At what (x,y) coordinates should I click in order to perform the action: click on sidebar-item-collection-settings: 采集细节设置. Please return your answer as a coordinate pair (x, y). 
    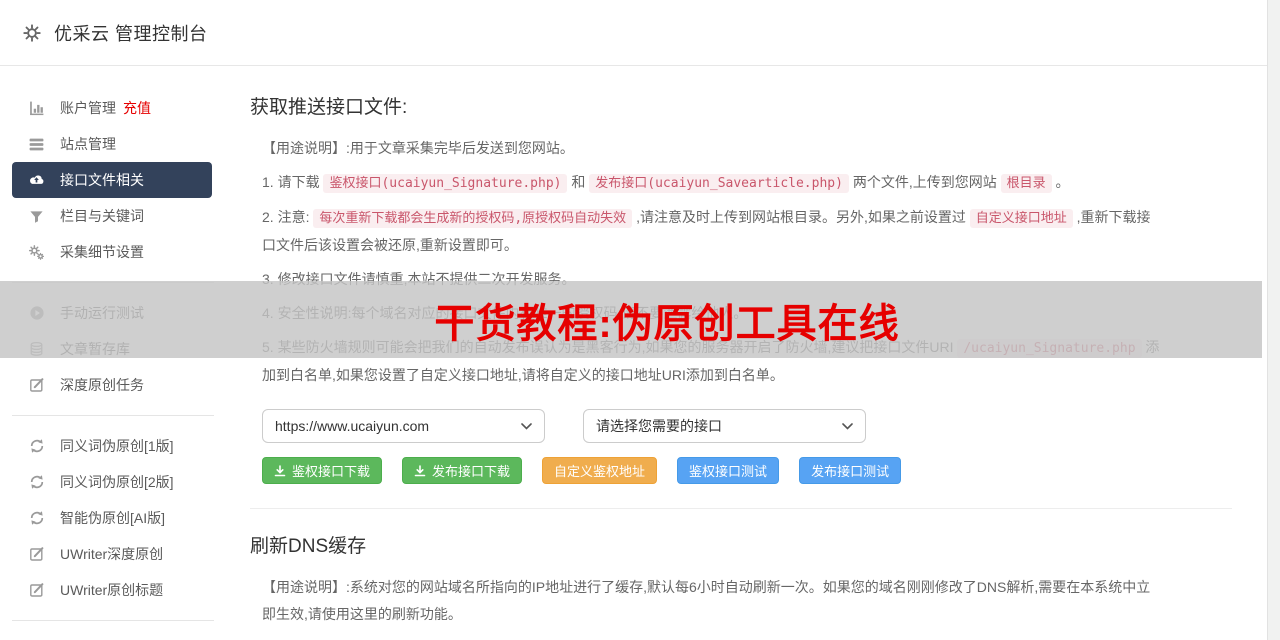
    Looking at the image, I should click on (112, 252).